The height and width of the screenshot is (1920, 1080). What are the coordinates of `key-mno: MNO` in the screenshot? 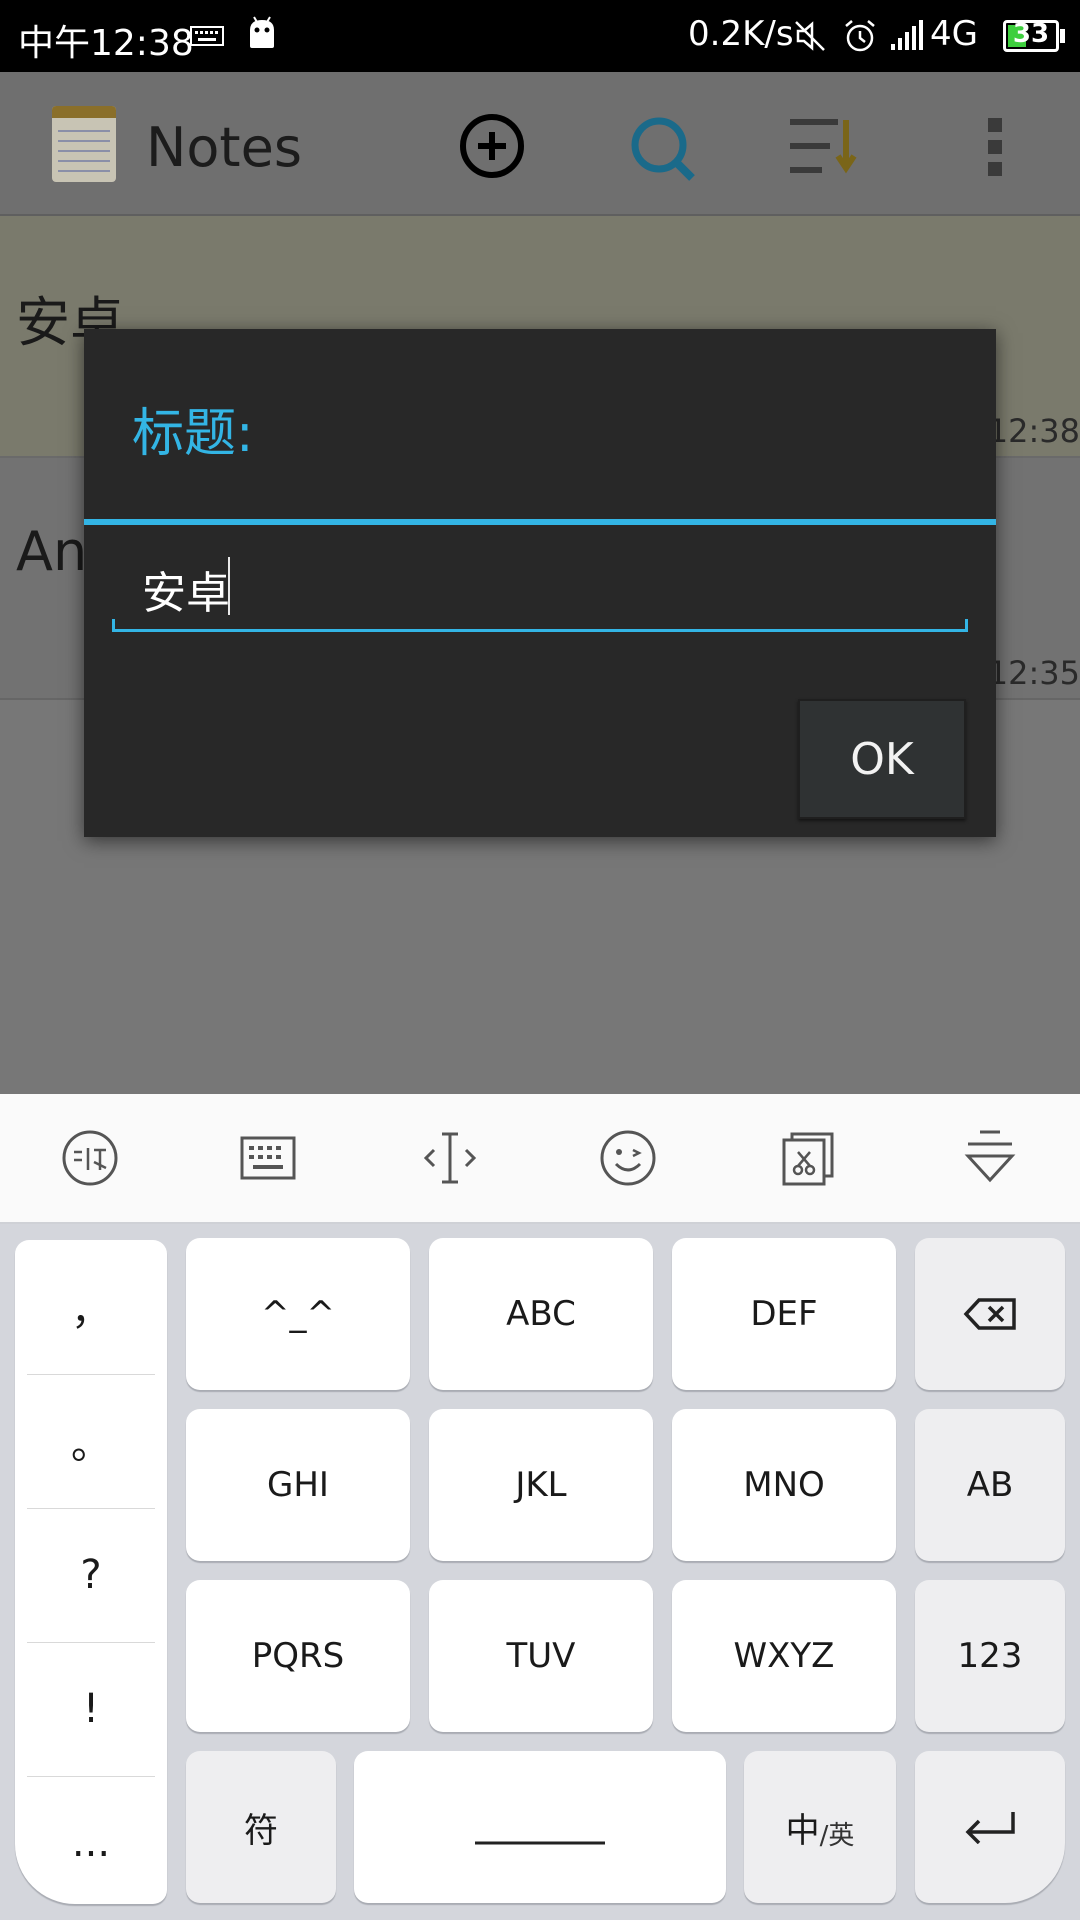 It's located at (784, 1485).